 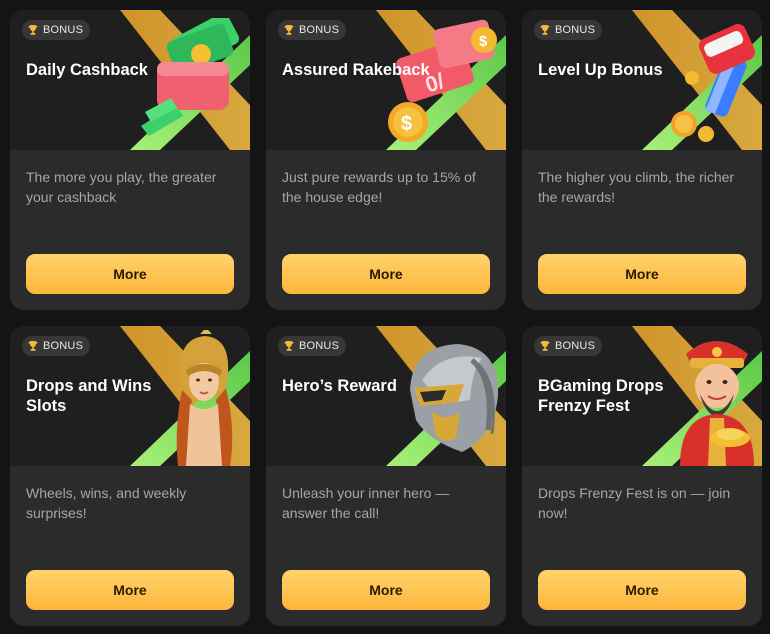 I want to click on promo-title: Drops and Wins Slots, so click(x=89, y=396).